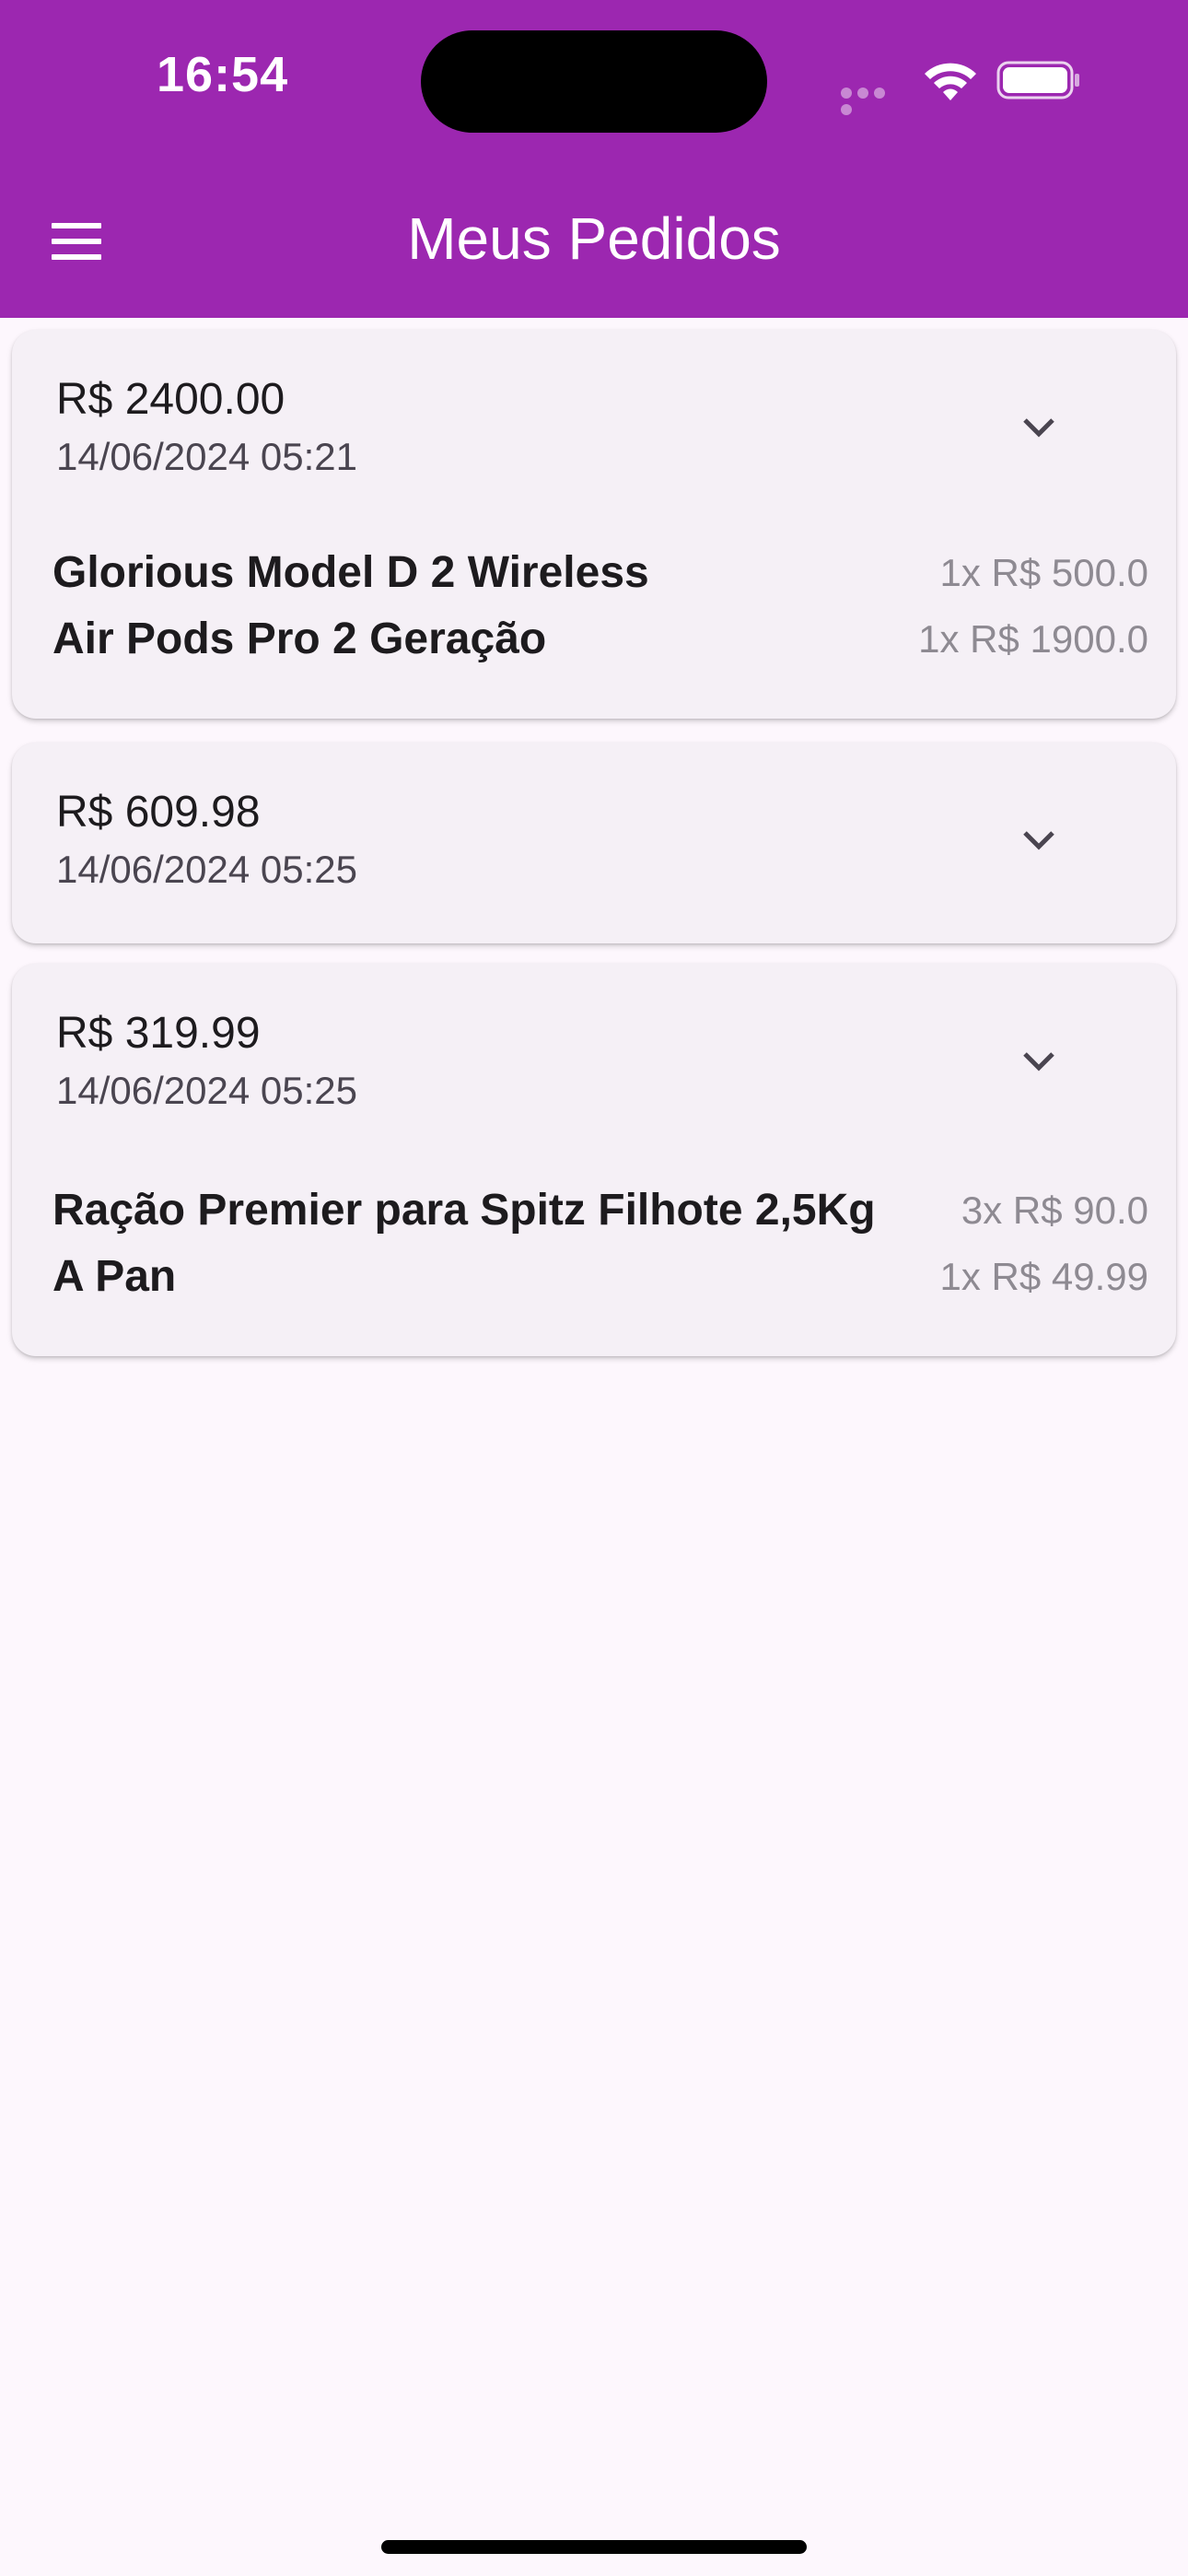  I want to click on dynamic-island, so click(594, 81).